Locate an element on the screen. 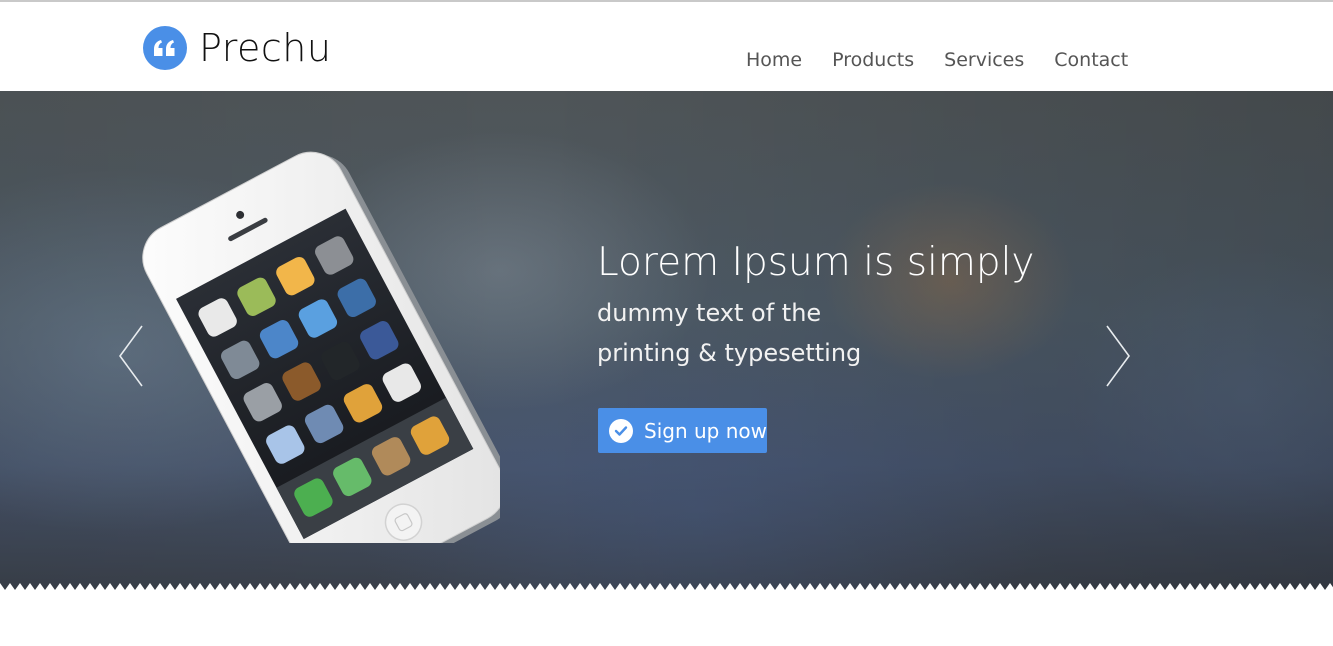 This screenshot has width=1333, height=646. brand-name: Prechu is located at coordinates (265, 48).